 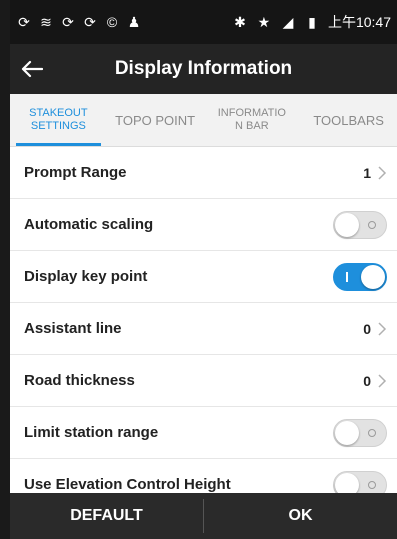 I want to click on bluetooth-icon: ✱, so click(x=240, y=22).